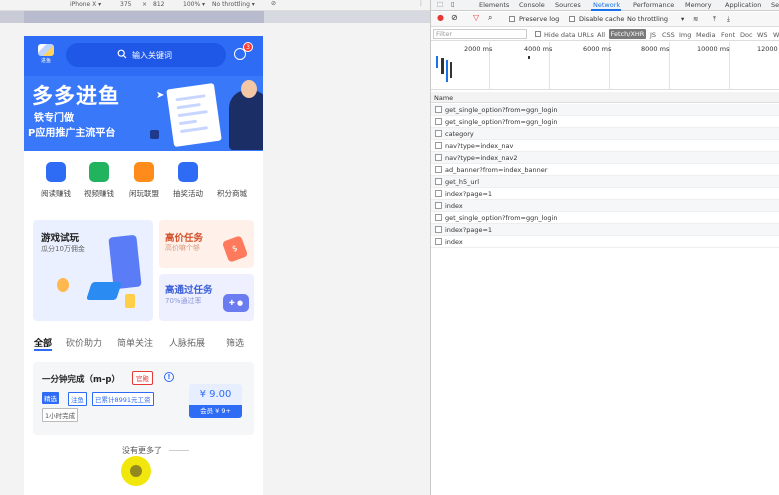 This screenshot has width=779, height=495. I want to click on task-tag: 已累计8991元工资, so click(123, 399).